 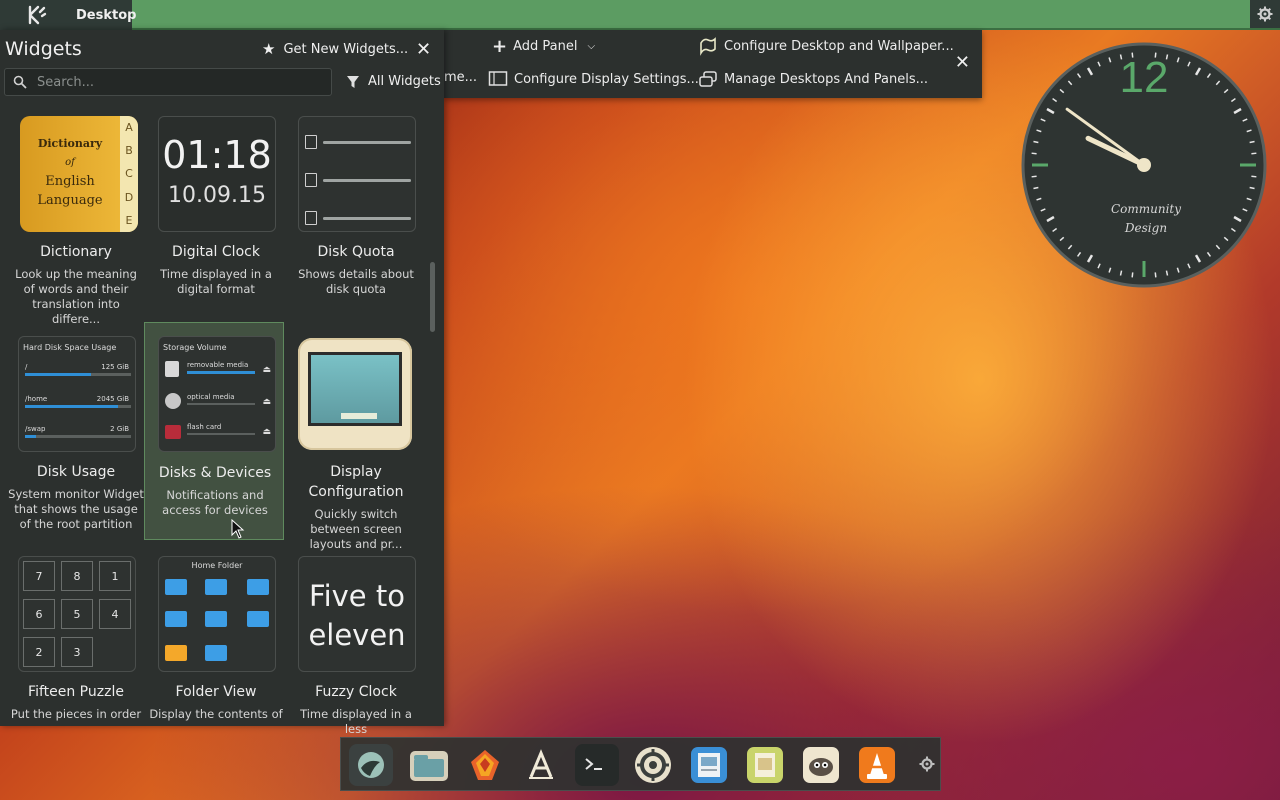 What do you see at coordinates (358, 144) in the screenshot?
I see `quota-row` at bounding box center [358, 144].